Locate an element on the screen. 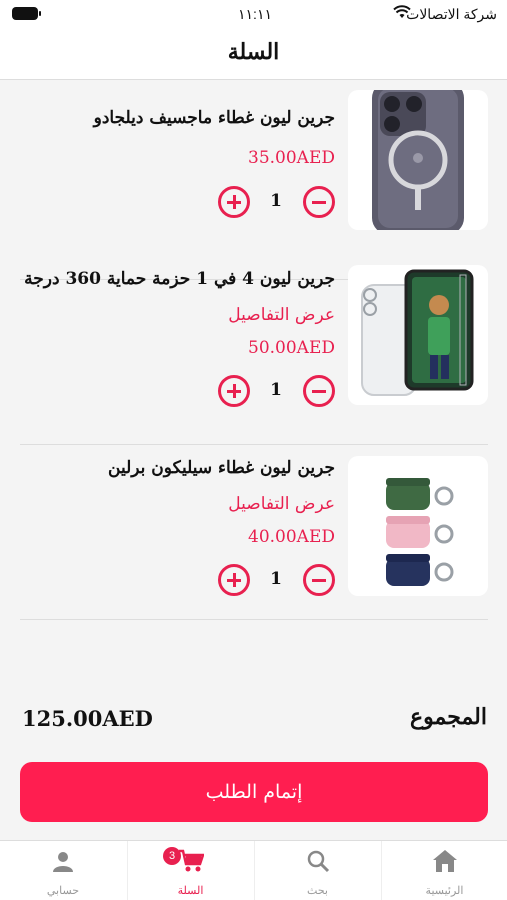 Image resolution: width=507 pixels, height=900 pixels. carrier-name: شركة الاتصالات is located at coordinates (451, 14).